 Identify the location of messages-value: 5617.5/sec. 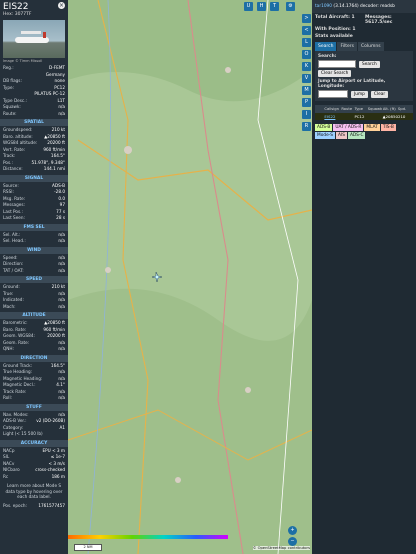
(379, 22).